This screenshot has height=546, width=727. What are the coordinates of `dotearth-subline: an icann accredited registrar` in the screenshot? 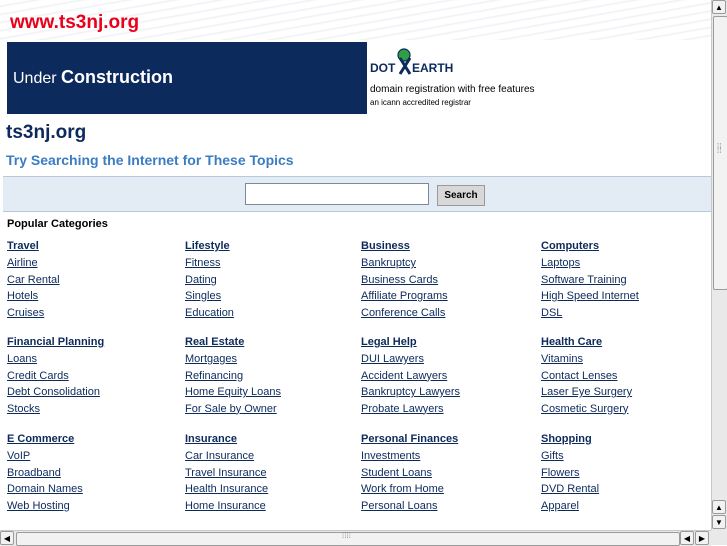 It's located at (420, 102).